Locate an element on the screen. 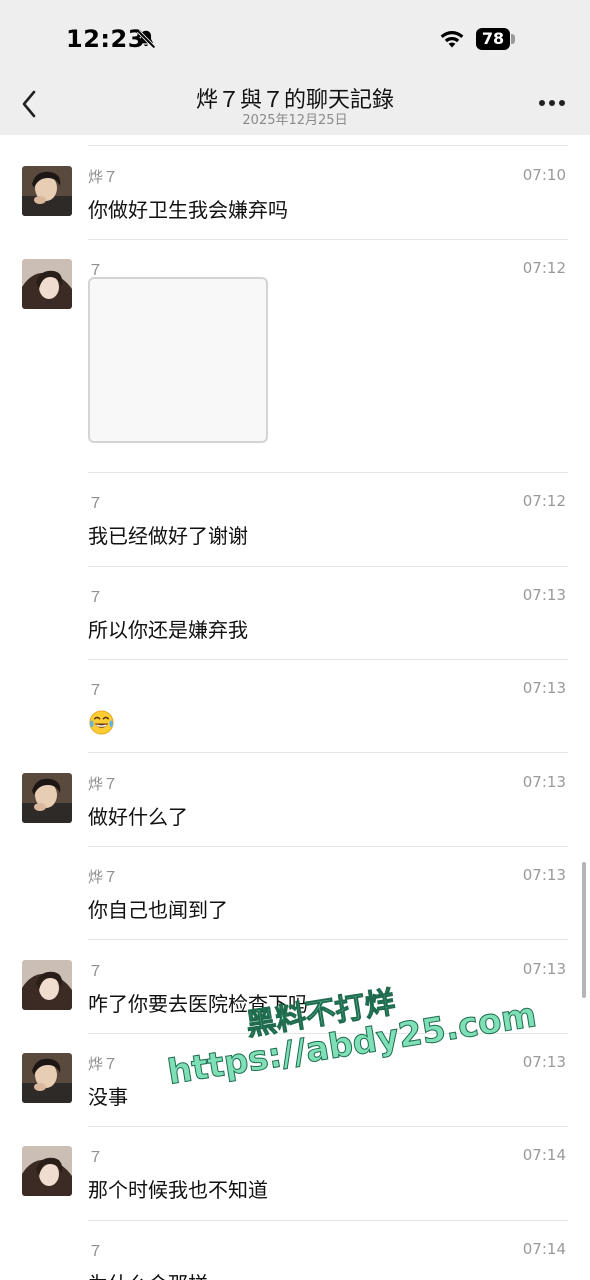  image-message is located at coordinates (178, 360).